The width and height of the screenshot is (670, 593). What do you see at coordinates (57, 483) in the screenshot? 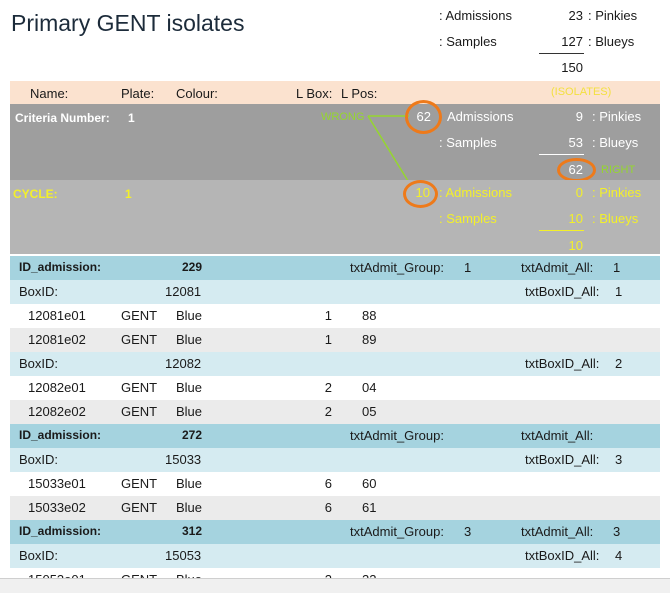
I see `isolate-name: 15033e01` at bounding box center [57, 483].